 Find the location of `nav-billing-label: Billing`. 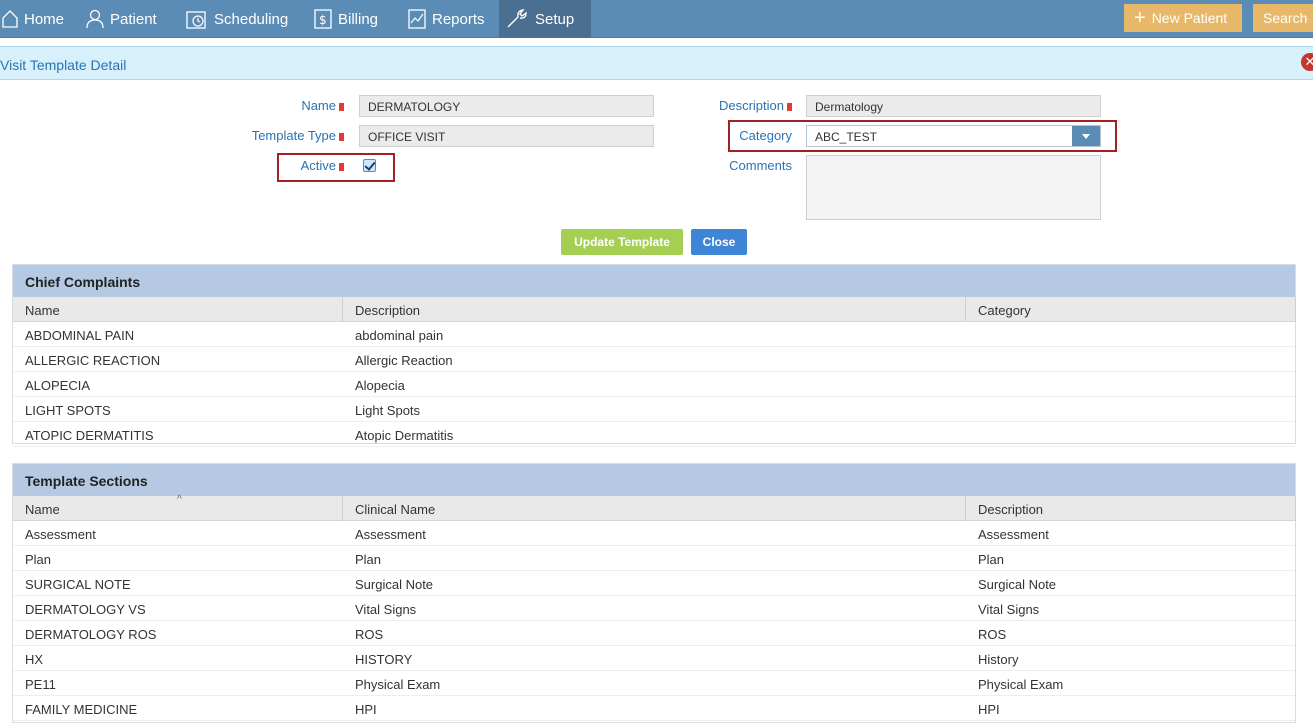

nav-billing-label: Billing is located at coordinates (358, 19).